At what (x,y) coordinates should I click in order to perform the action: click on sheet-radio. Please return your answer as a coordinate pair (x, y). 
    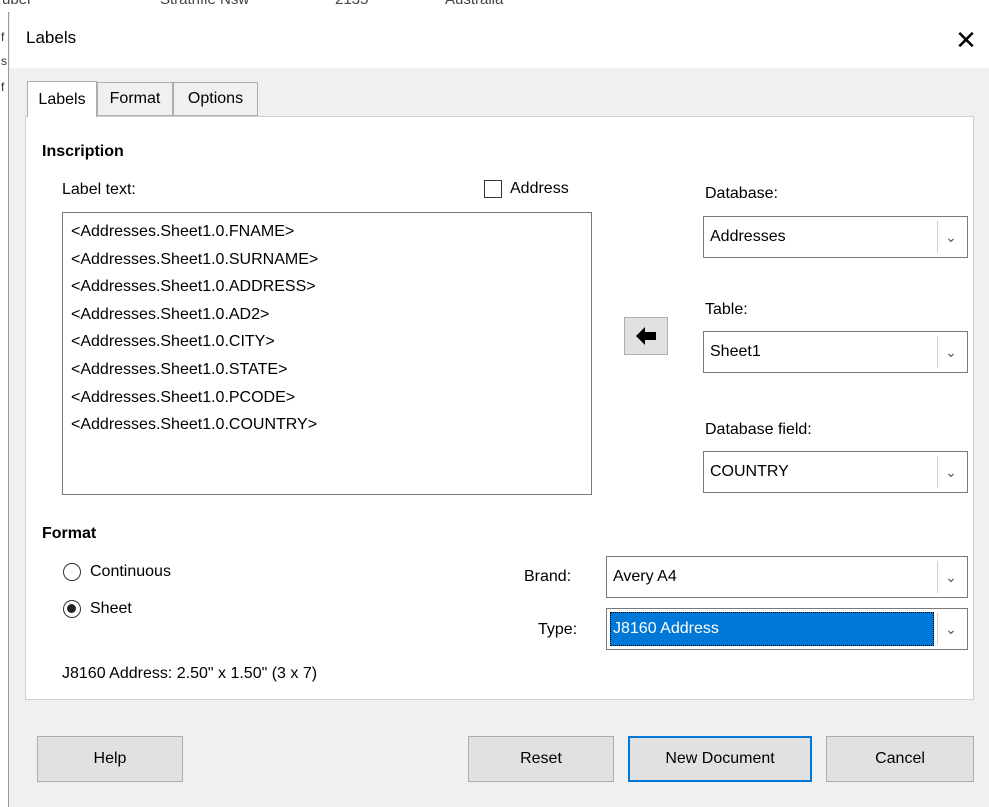
    Looking at the image, I should click on (72, 609).